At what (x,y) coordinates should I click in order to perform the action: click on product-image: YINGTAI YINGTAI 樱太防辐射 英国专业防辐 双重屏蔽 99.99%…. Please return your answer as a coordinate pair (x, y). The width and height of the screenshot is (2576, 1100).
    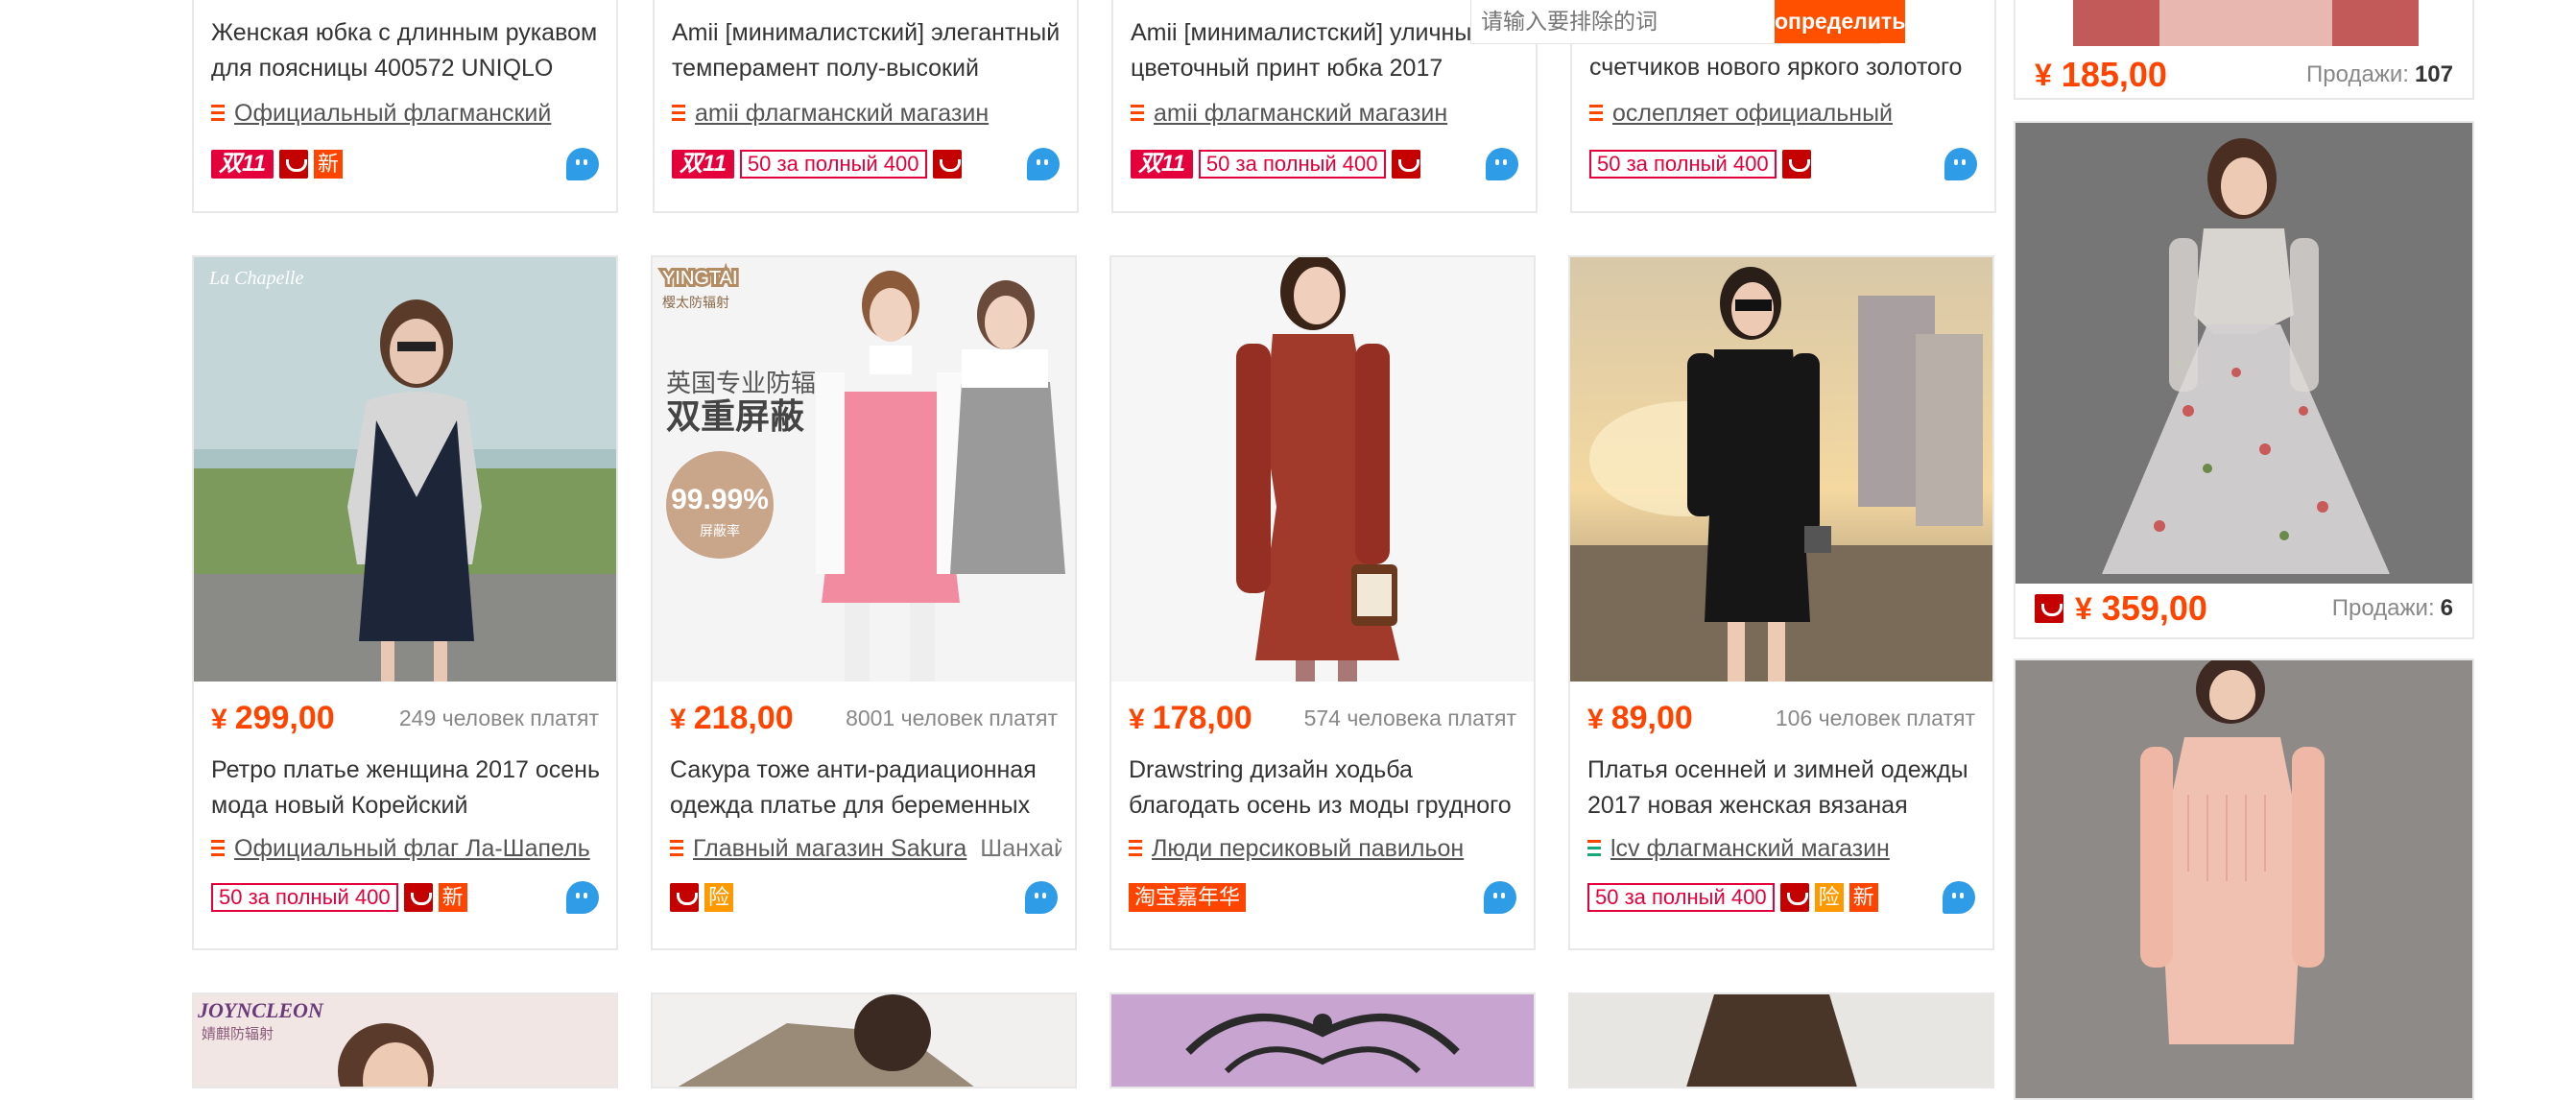
    Looking at the image, I should click on (864, 469).